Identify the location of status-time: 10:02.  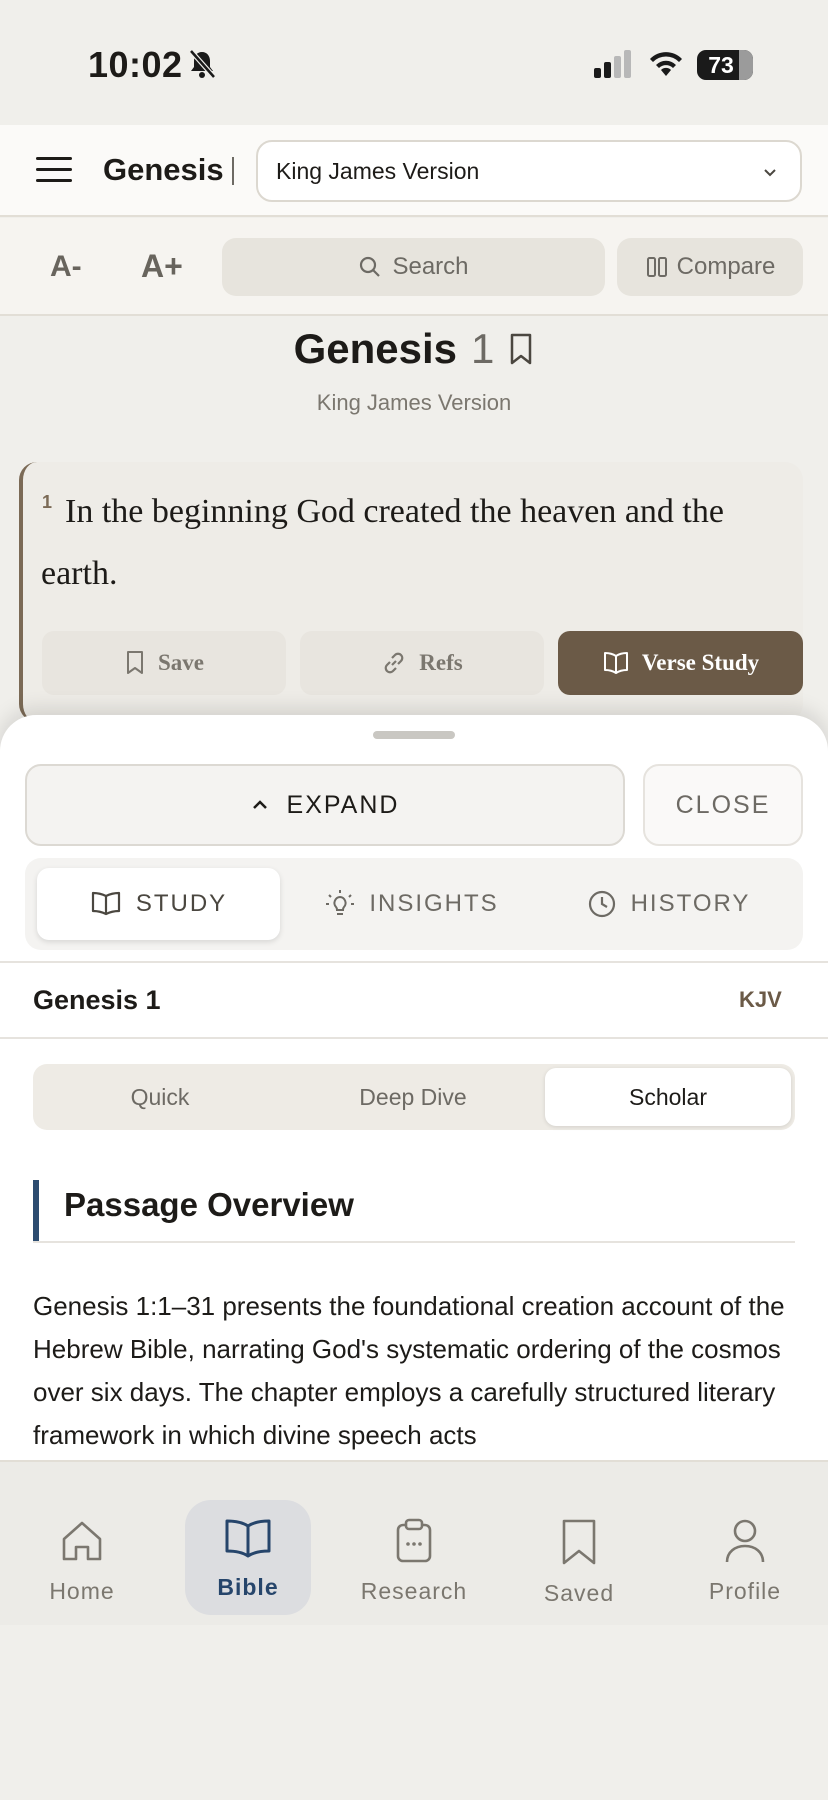
(135, 64).